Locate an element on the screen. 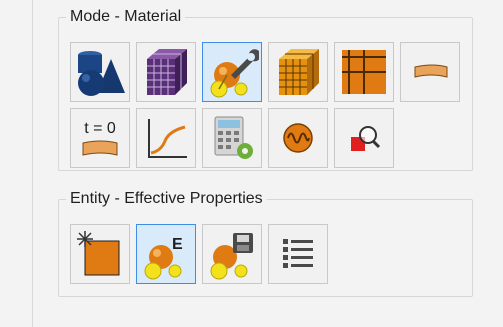 This screenshot has width=503, height=327. grid-button is located at coordinates (364, 72).